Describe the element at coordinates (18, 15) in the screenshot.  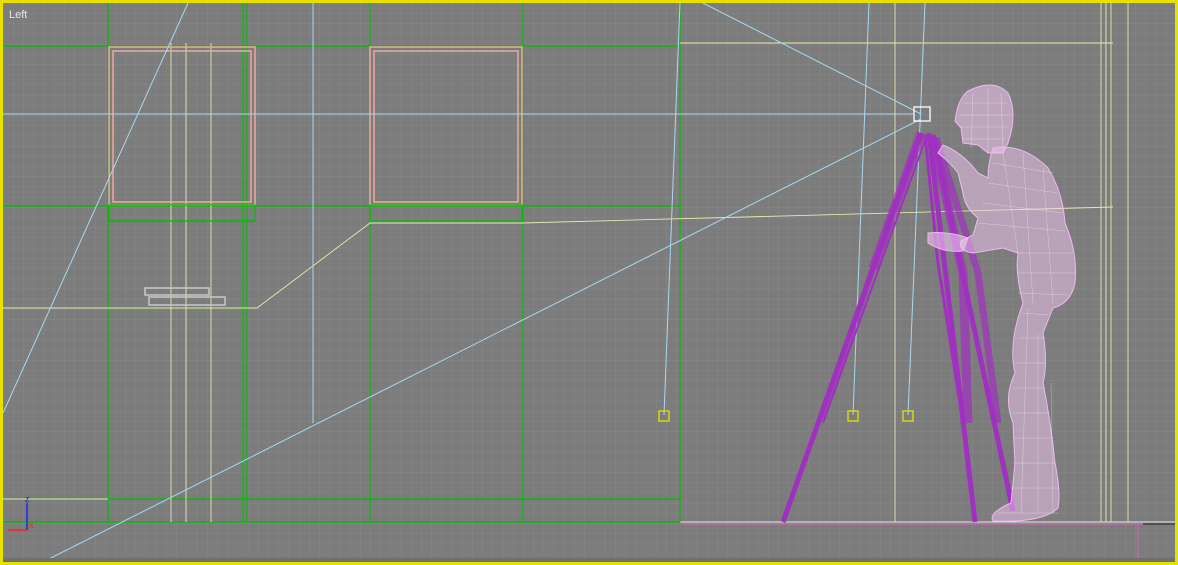
I see `viewport-label: Left` at that location.